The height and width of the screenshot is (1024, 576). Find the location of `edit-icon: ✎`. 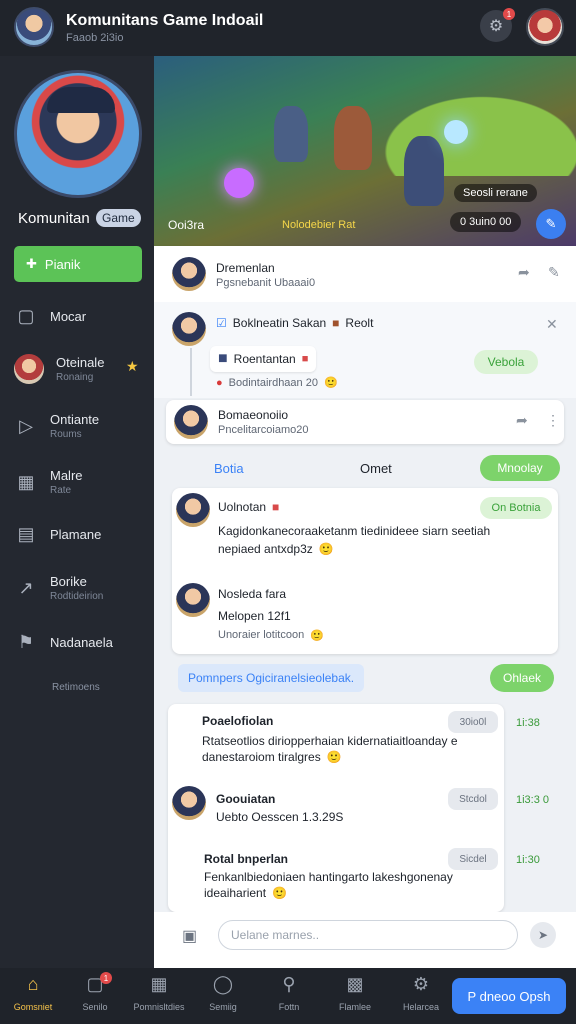

edit-icon: ✎ is located at coordinates (554, 272).